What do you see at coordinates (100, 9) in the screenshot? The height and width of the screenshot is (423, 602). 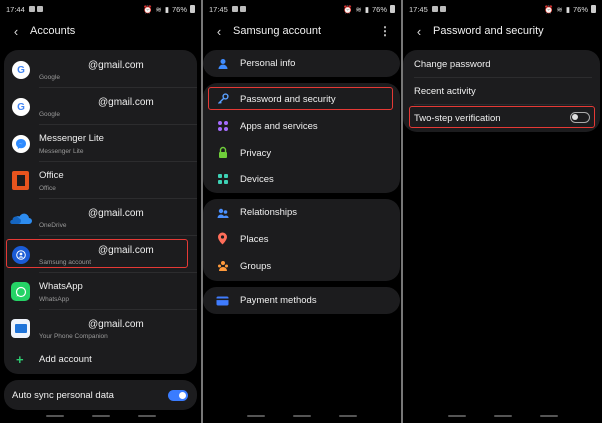 I see `status-bar: 17:44 ⏰ ≋ ▮ 76%` at bounding box center [100, 9].